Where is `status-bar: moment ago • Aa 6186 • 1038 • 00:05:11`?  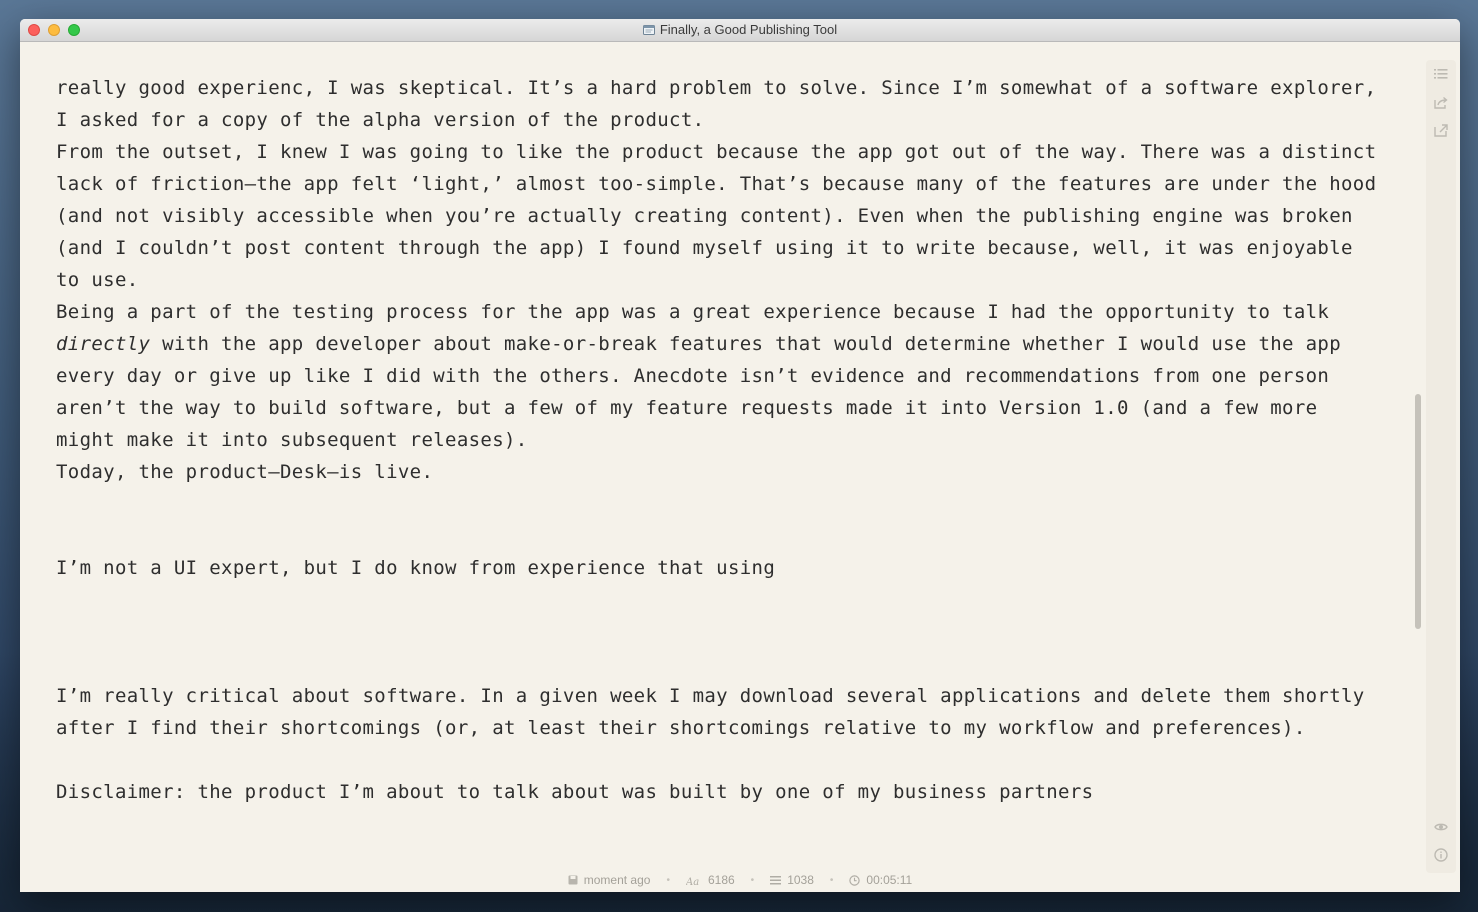
status-bar: moment ago • Aa 6186 • 1038 • 00:05:11 is located at coordinates (740, 880).